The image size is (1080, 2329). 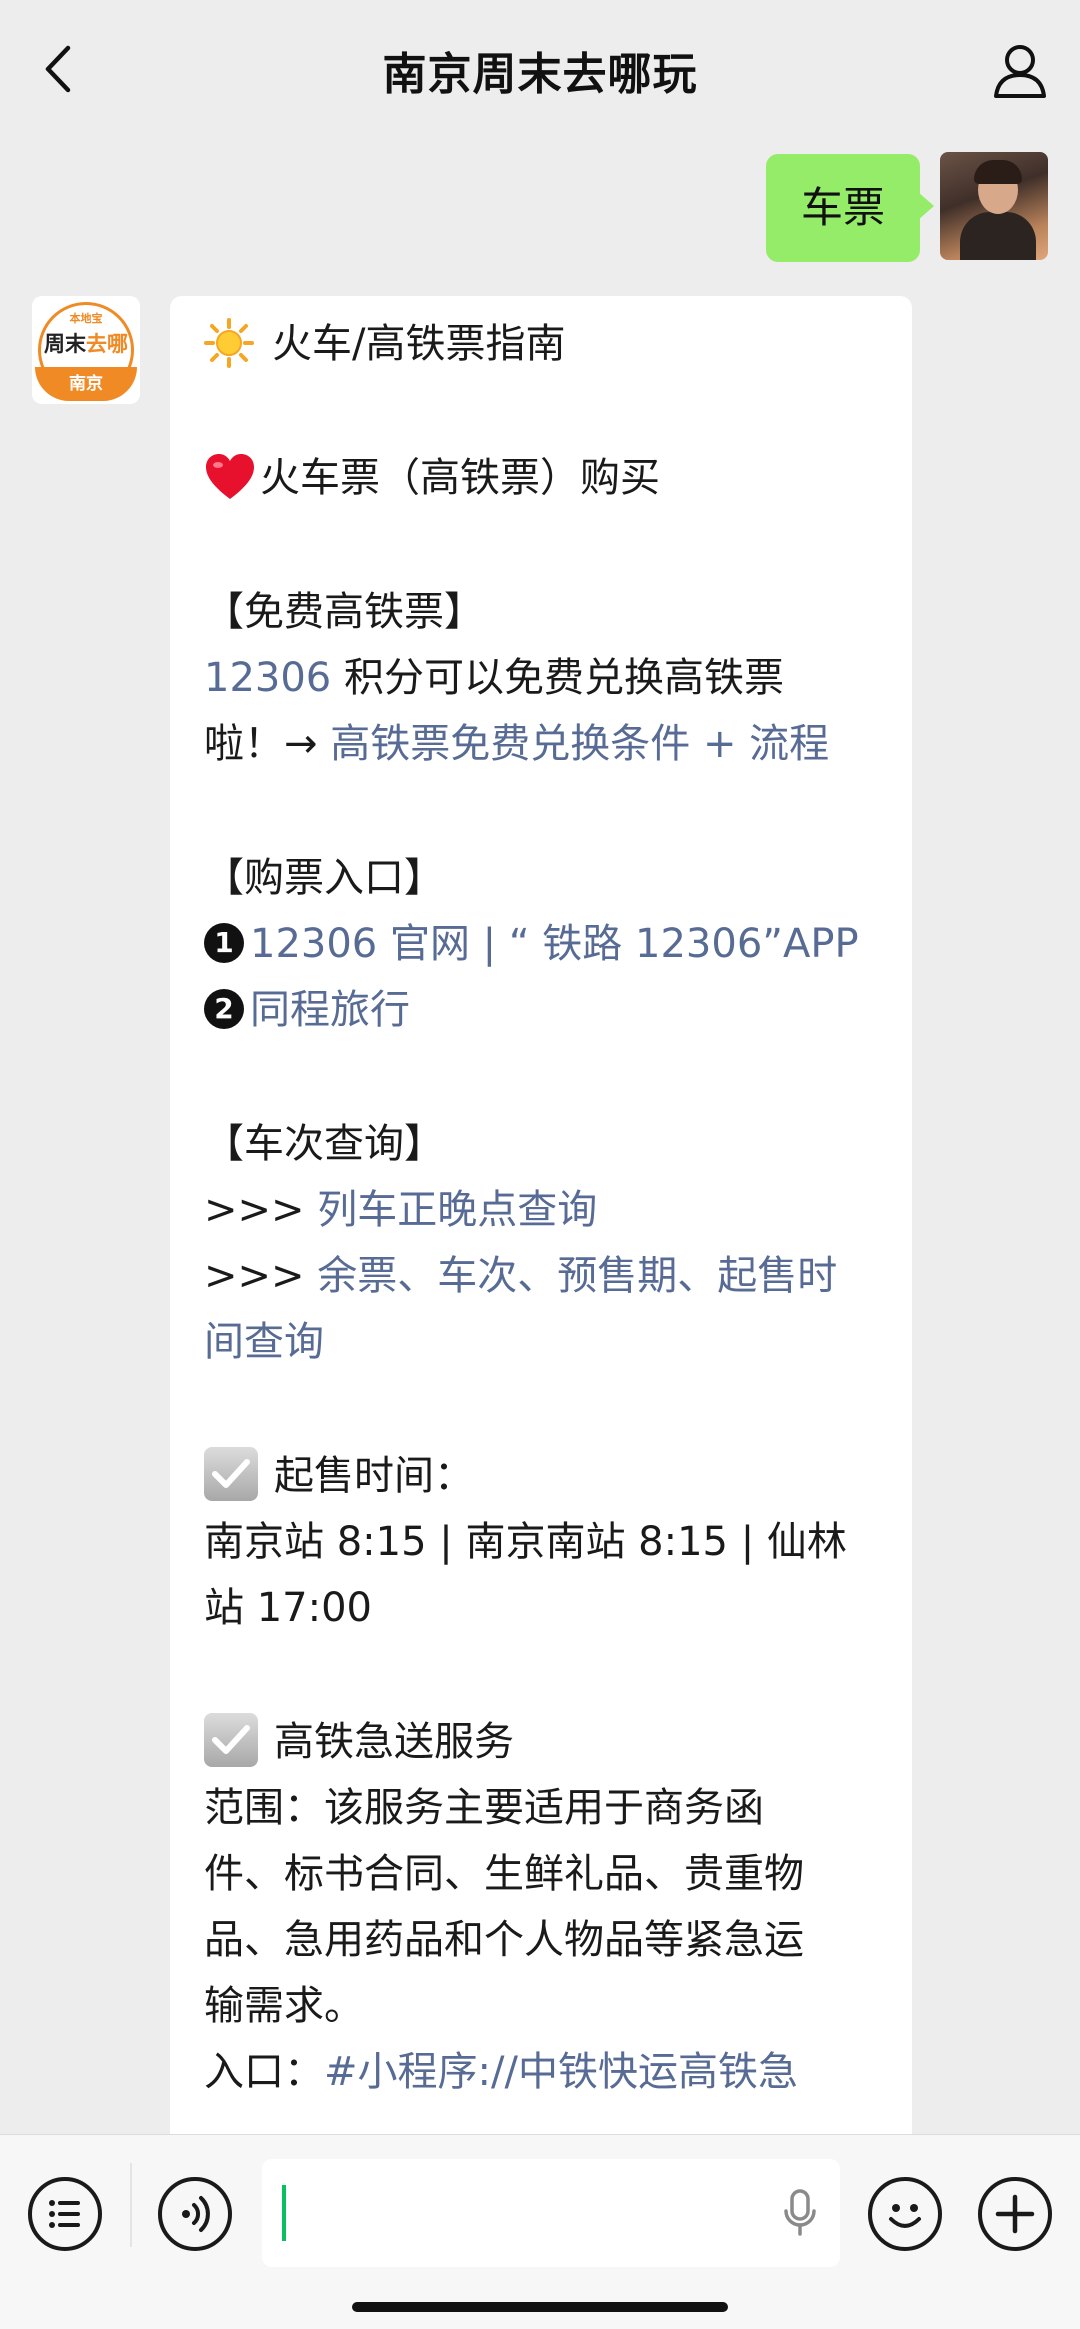 What do you see at coordinates (330, 1010) in the screenshot?
I see `link-tongcheng: 同程旅行` at bounding box center [330, 1010].